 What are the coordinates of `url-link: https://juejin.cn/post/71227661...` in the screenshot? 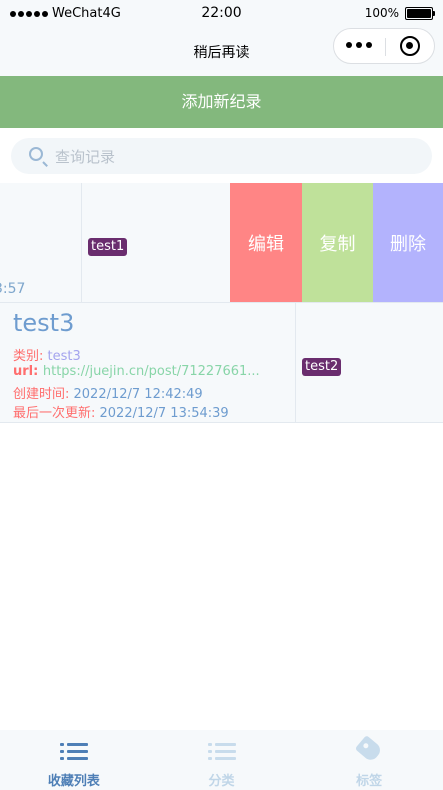 It's located at (151, 371).